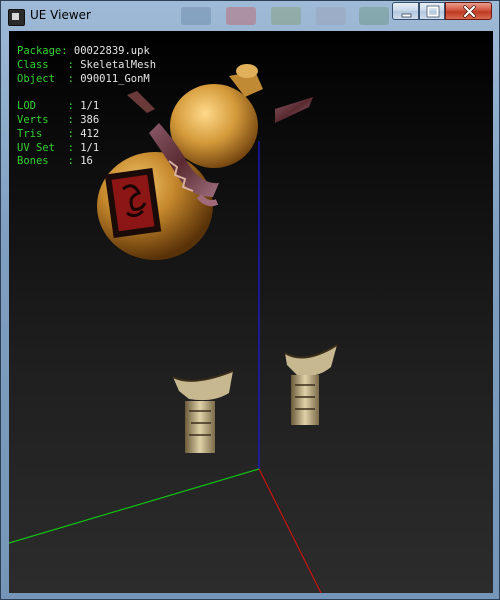  What do you see at coordinates (49, 133) in the screenshot?
I see `stat-label: Tris :` at bounding box center [49, 133].